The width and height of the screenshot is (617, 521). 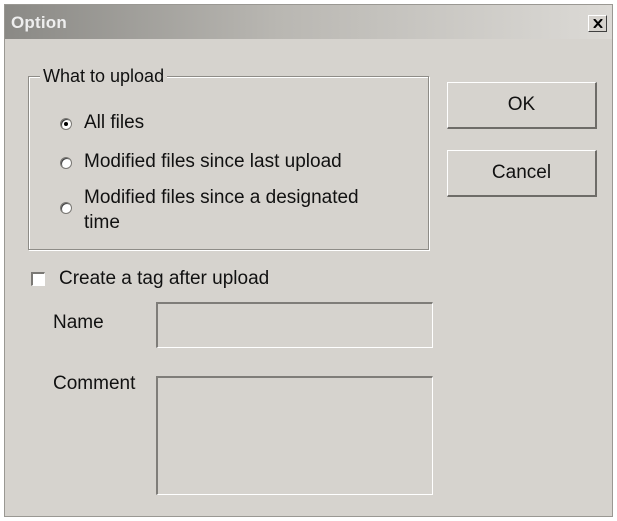 I want to click on name-label: Name, so click(x=78, y=322).